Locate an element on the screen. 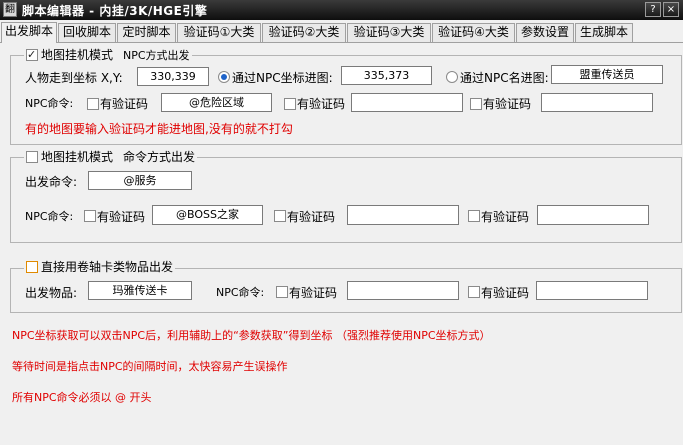 The image size is (683, 445). tab-captcha-3: 验证码③大类 is located at coordinates (389, 32).